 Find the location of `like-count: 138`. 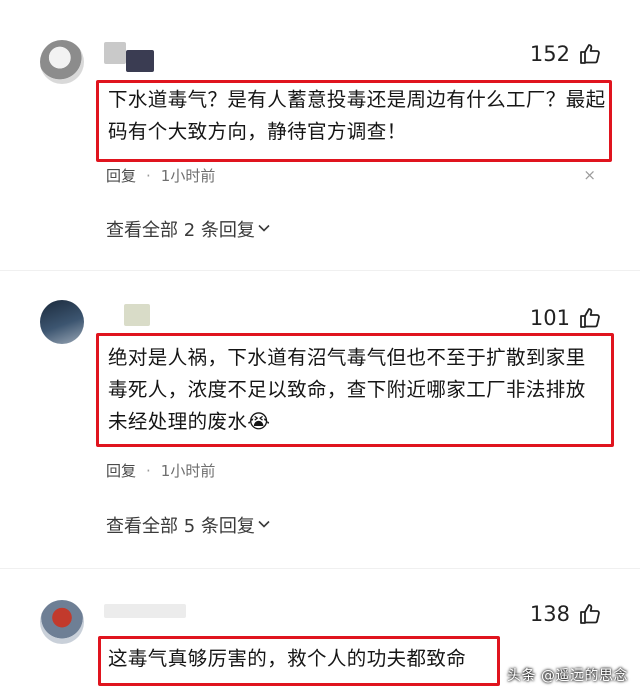

like-count: 138 is located at coordinates (549, 614).